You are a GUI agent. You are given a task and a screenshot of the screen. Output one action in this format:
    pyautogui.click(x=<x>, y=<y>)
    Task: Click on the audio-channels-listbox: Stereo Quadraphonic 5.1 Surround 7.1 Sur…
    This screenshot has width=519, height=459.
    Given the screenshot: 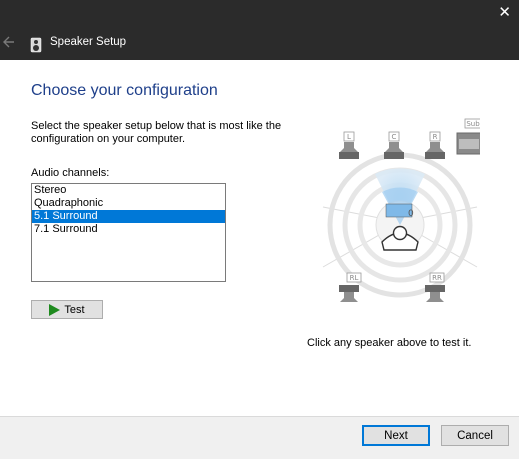 What is the action you would take?
    pyautogui.click(x=128, y=232)
    